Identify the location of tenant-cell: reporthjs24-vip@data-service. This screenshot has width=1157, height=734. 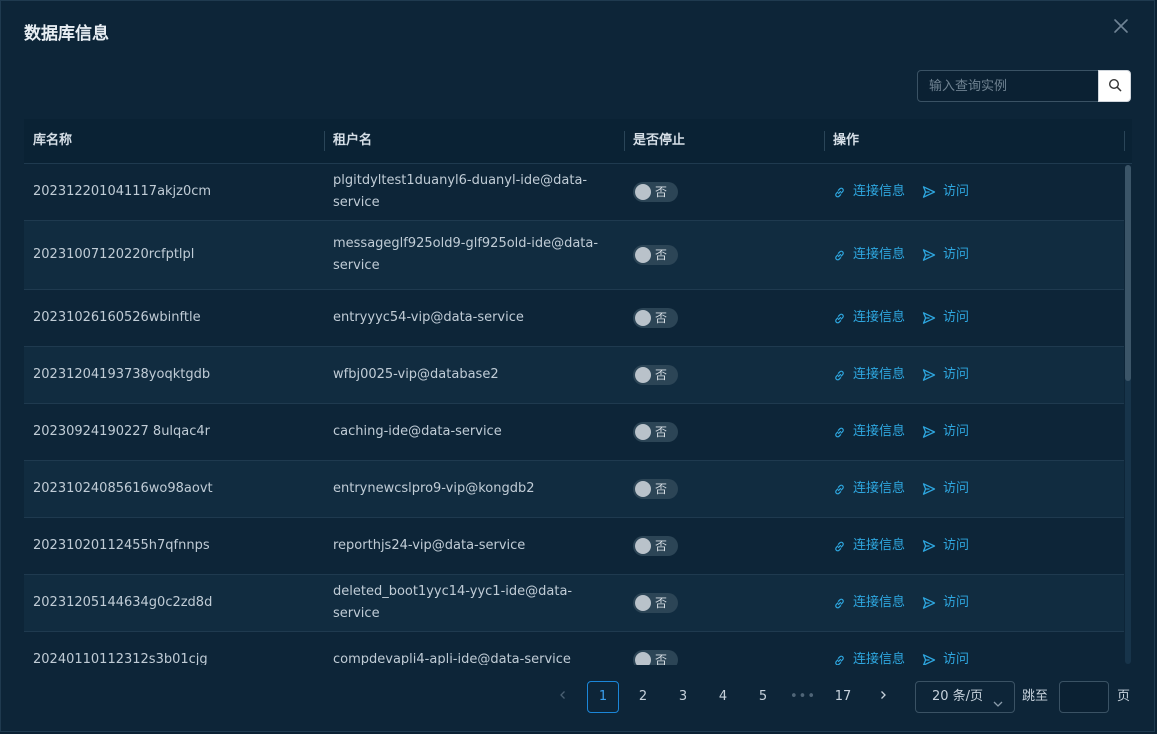
(474, 546).